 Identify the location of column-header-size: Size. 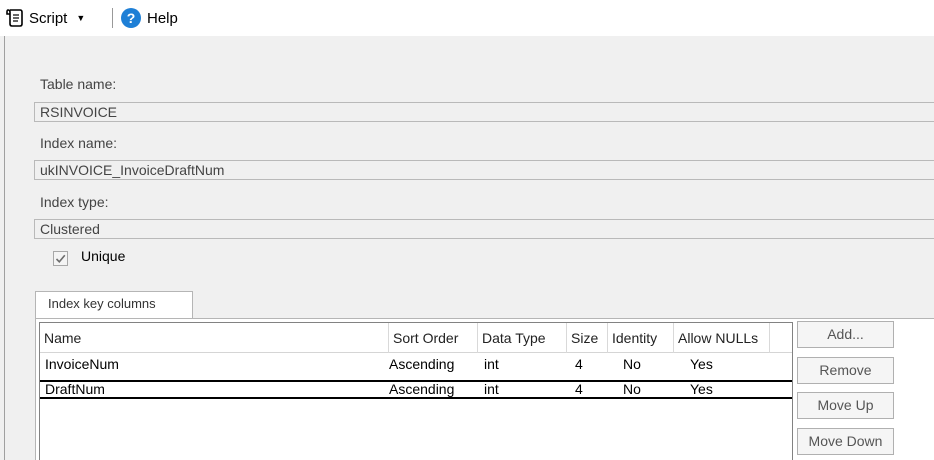
(587, 338).